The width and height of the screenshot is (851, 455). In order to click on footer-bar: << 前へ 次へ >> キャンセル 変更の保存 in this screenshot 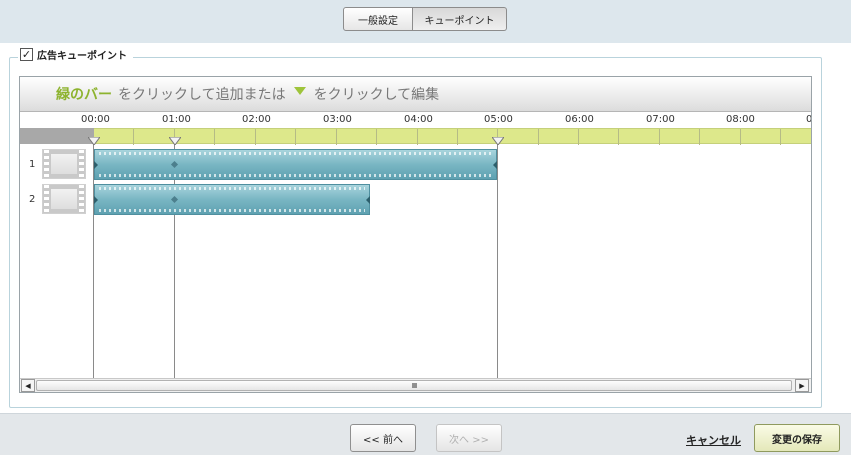, I will do `click(425, 434)`.